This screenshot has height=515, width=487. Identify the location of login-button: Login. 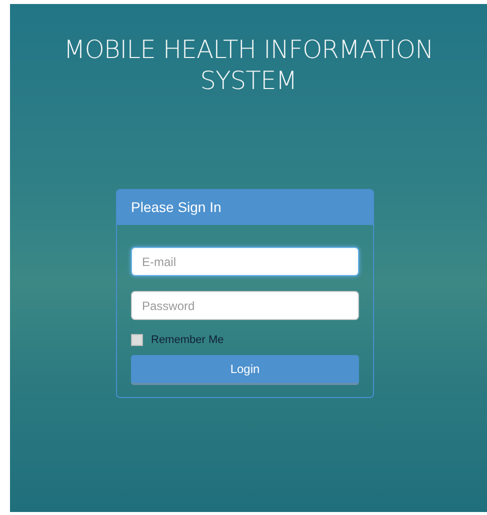
(245, 370).